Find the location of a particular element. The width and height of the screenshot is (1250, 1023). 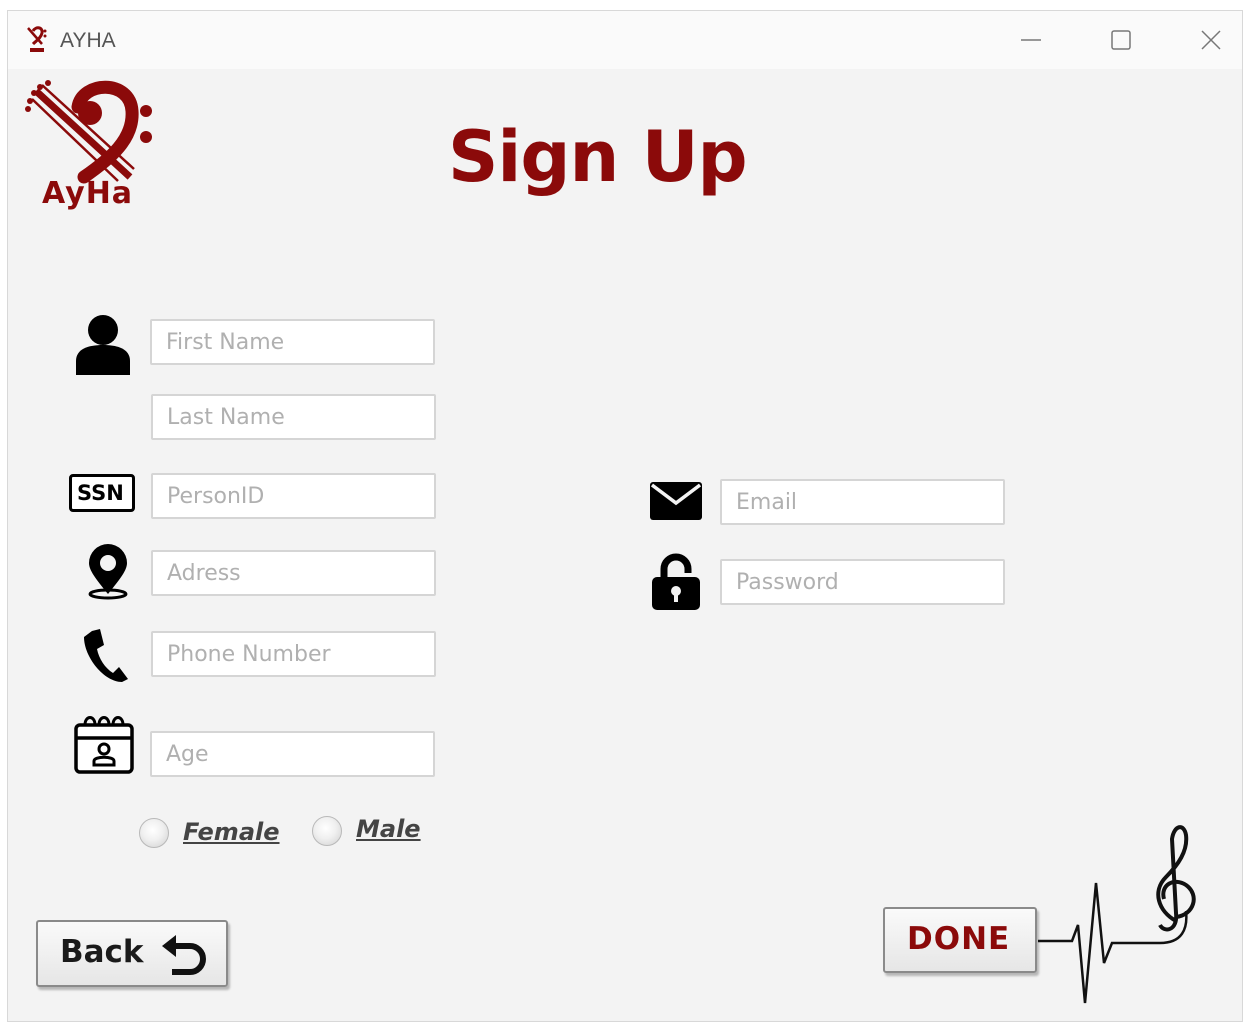

done-button: DONE is located at coordinates (960, 940).